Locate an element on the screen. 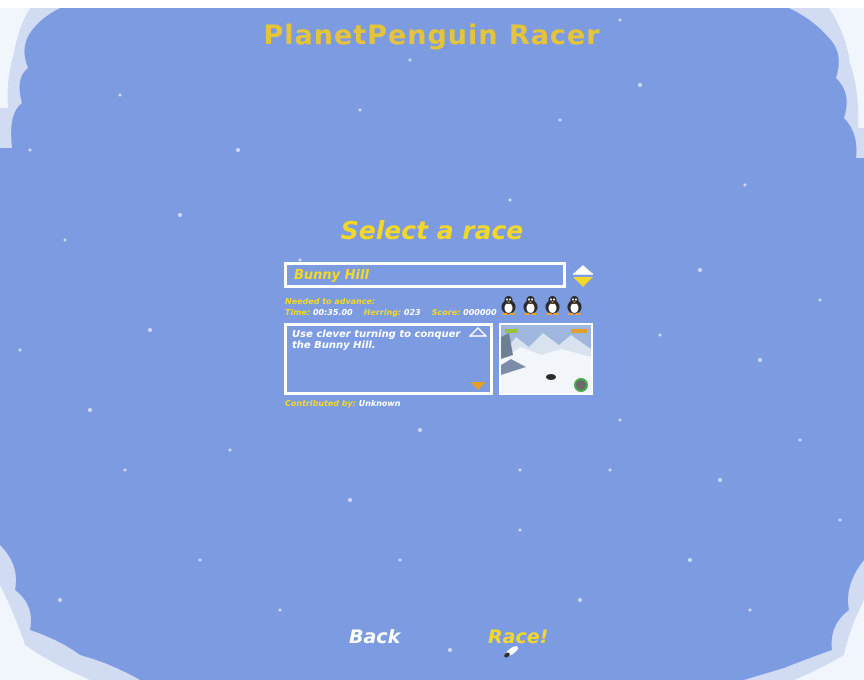 This screenshot has height=680, width=864. contributor-info: Contributed by: Unknown is located at coordinates (343, 403).